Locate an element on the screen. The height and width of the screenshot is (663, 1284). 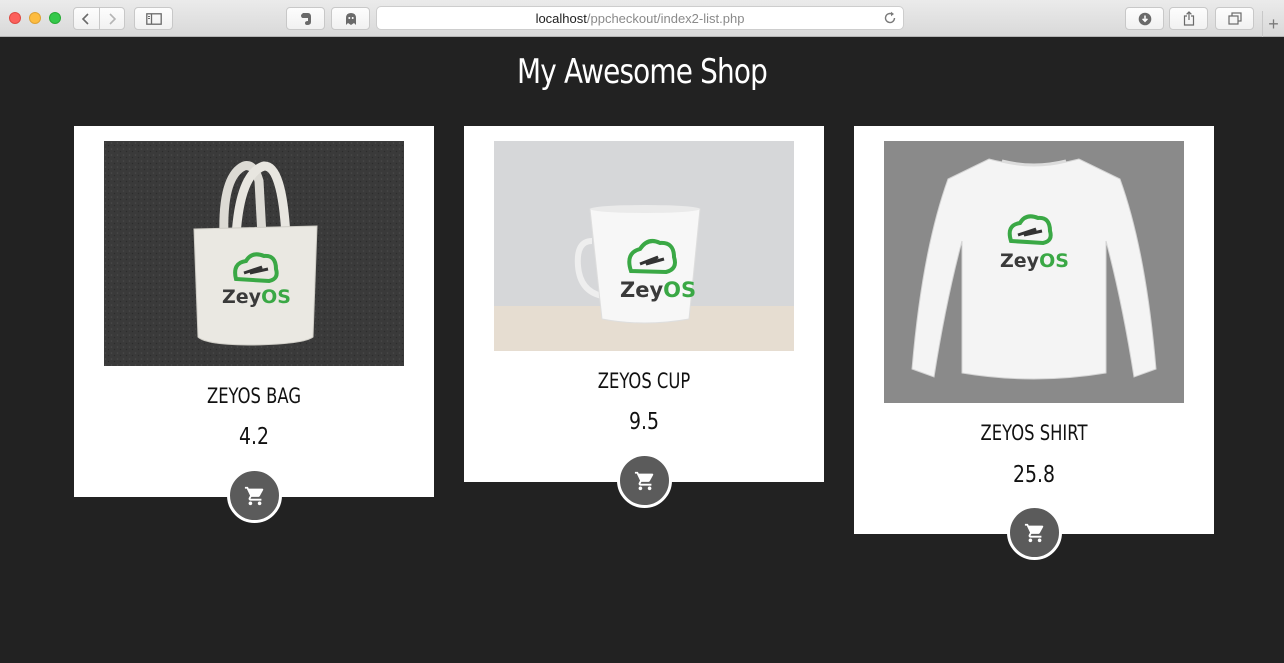
reload-button is located at coordinates (890, 19).